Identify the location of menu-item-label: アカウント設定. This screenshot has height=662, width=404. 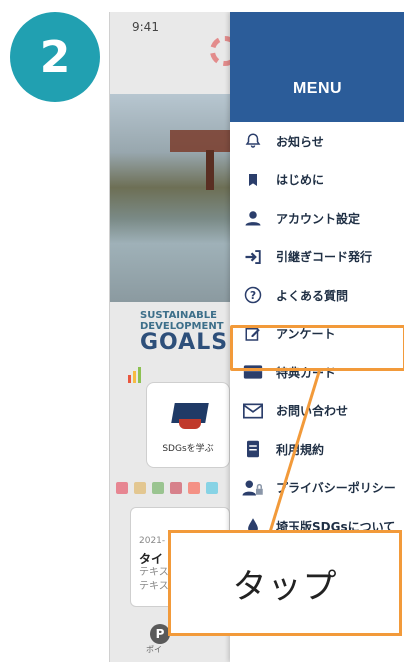
(318, 218).